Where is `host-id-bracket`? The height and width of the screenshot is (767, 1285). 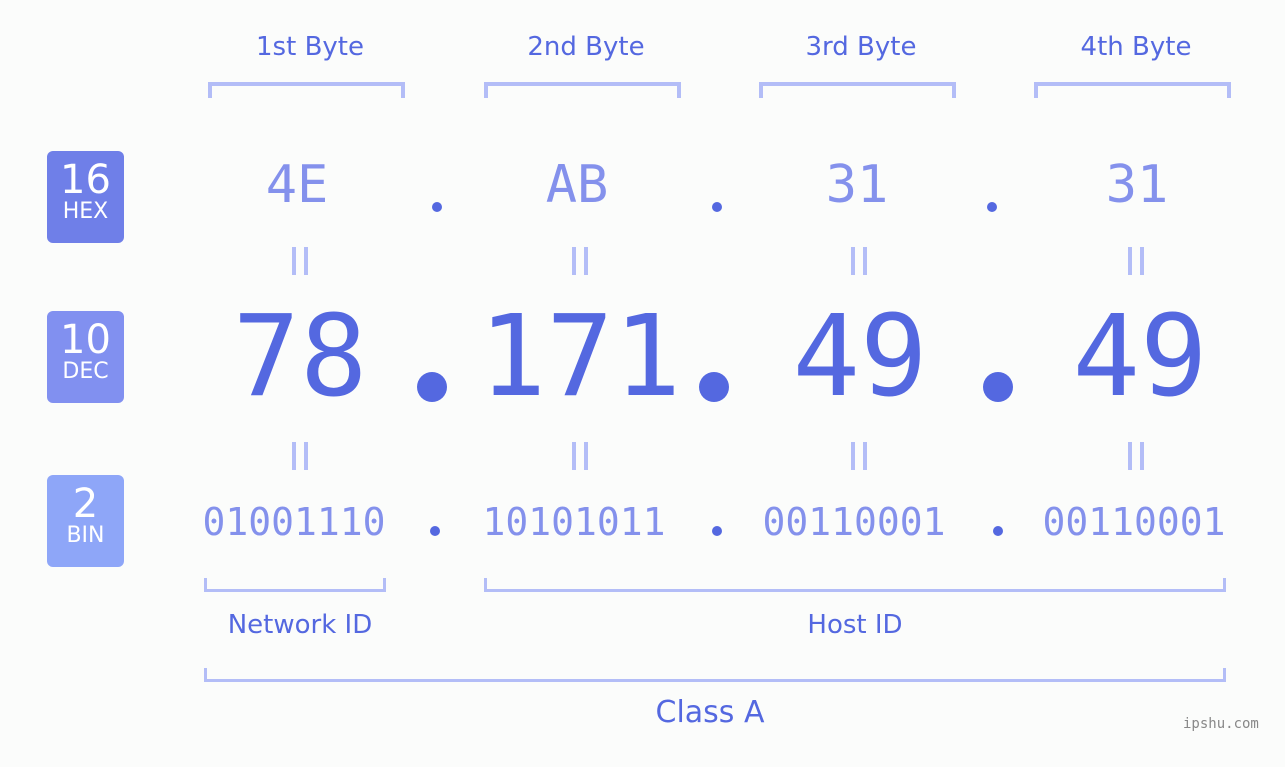 host-id-bracket is located at coordinates (855, 585).